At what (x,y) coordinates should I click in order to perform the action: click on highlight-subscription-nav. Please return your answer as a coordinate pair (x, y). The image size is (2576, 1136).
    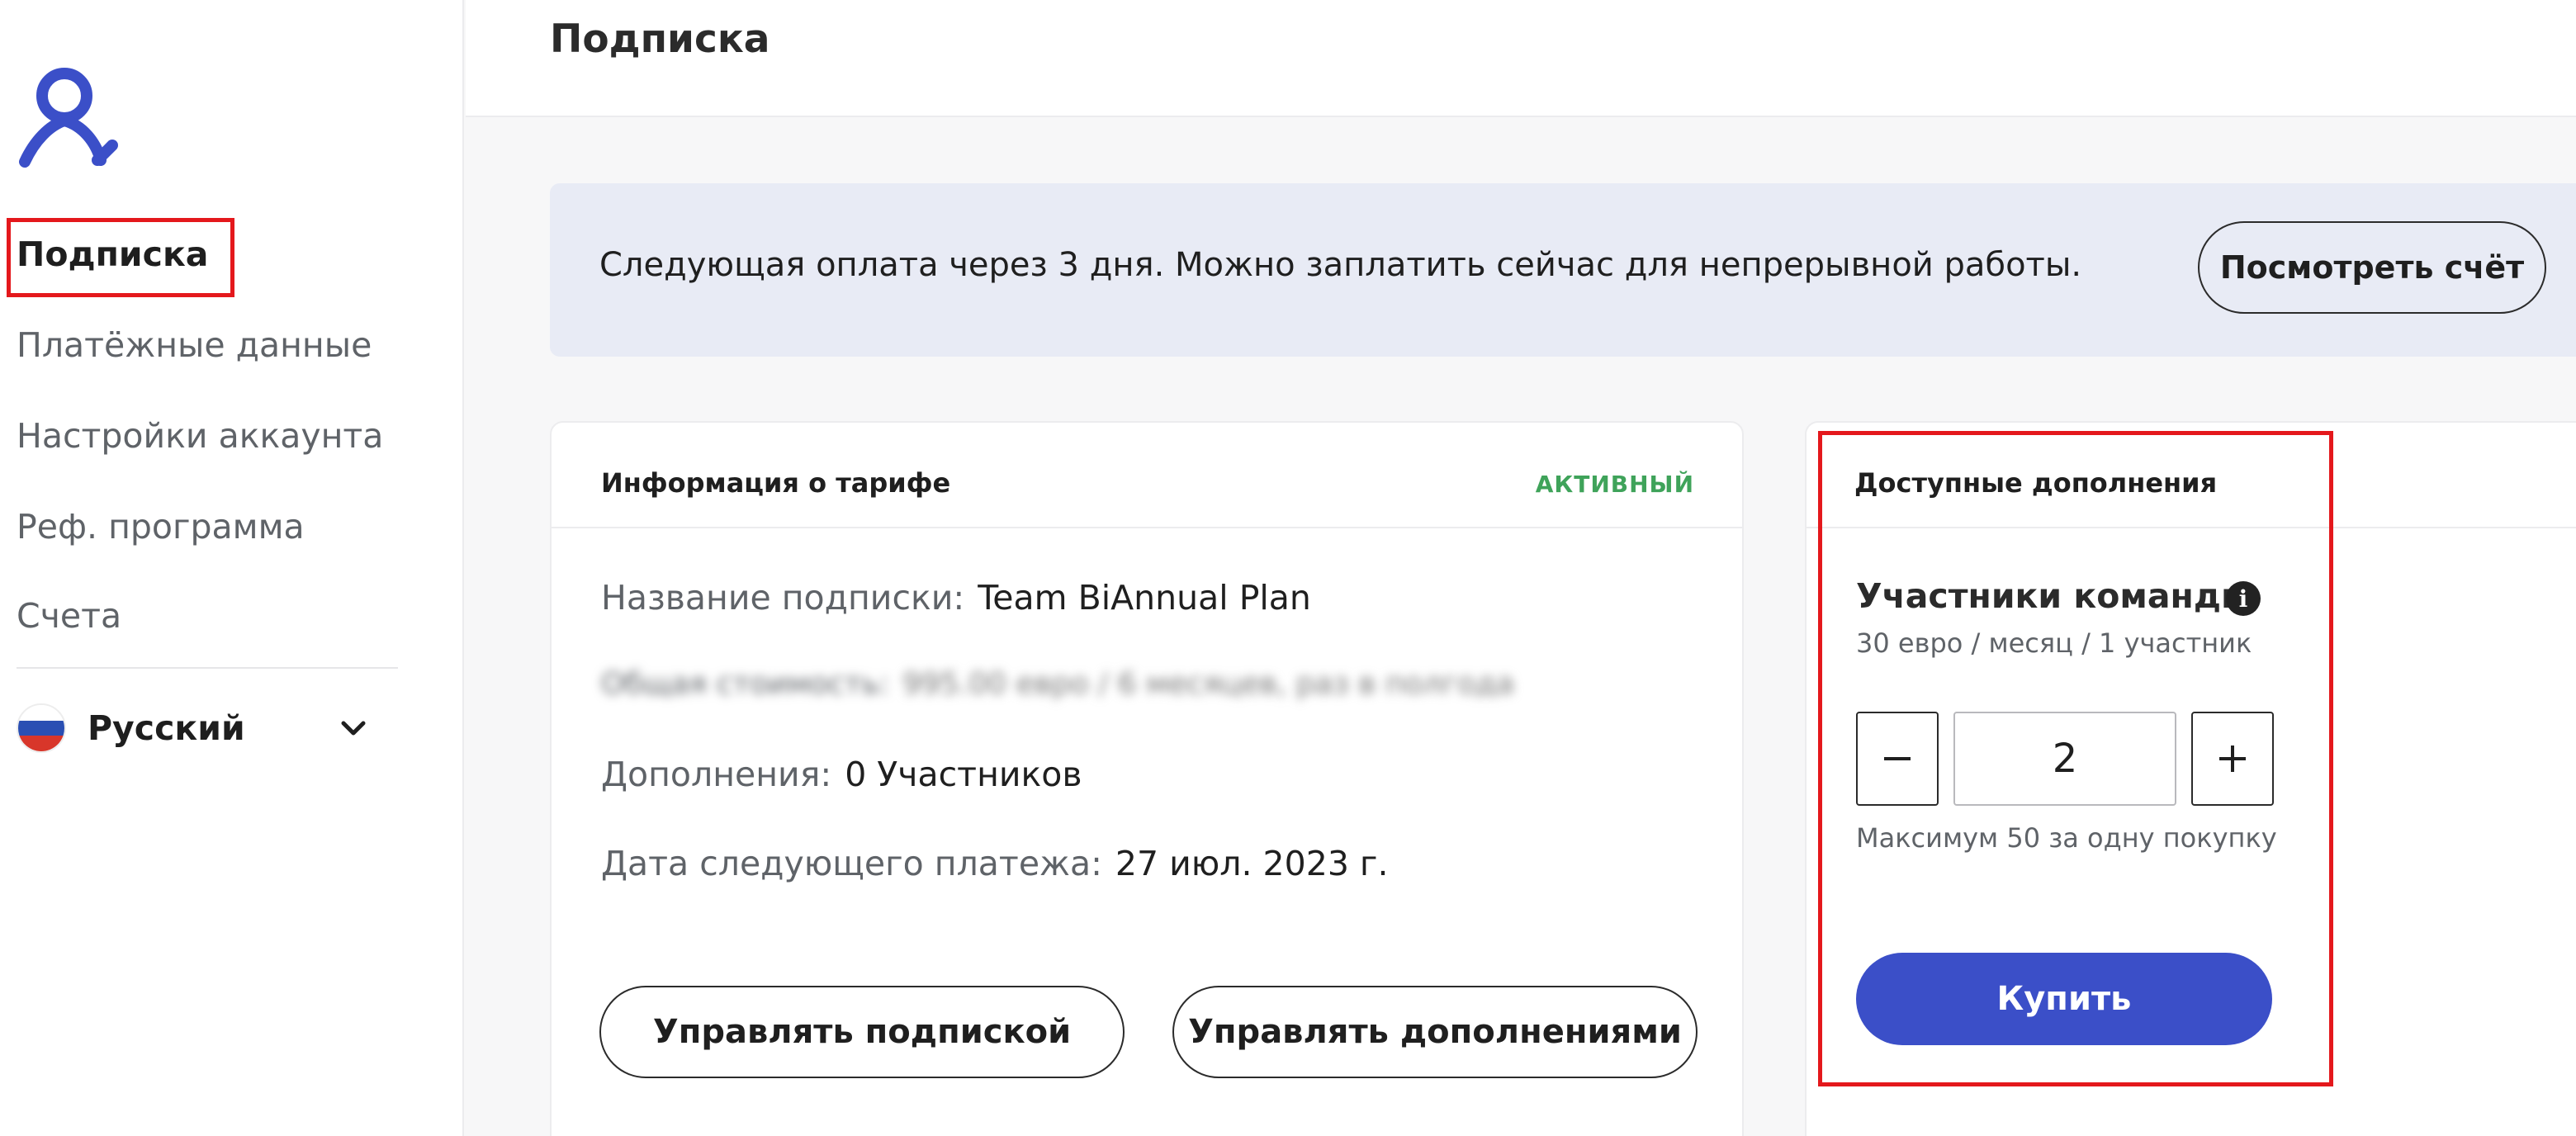
    Looking at the image, I should click on (120, 257).